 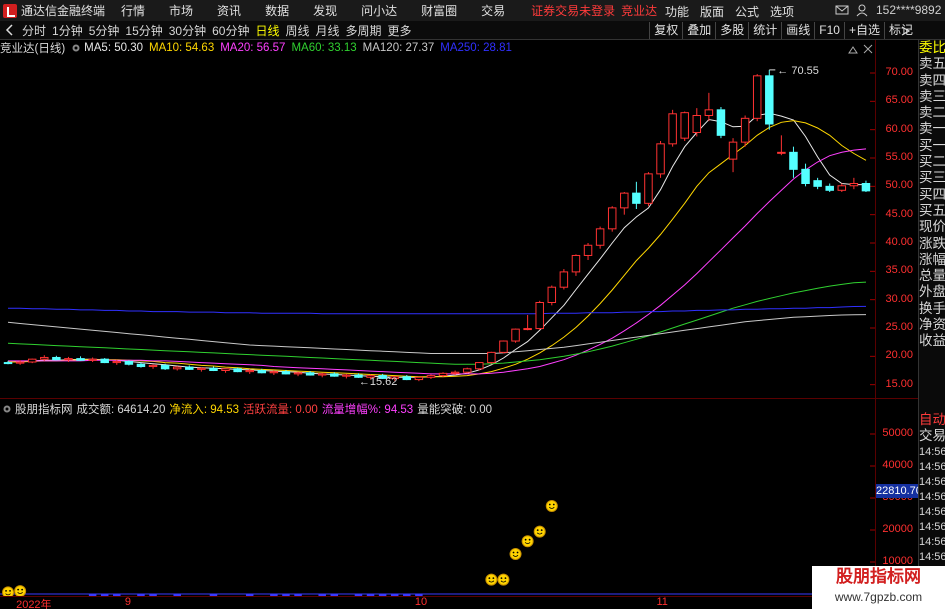 What do you see at coordinates (932, 113) in the screenshot?
I see `quote-tab: 卖二` at bounding box center [932, 113].